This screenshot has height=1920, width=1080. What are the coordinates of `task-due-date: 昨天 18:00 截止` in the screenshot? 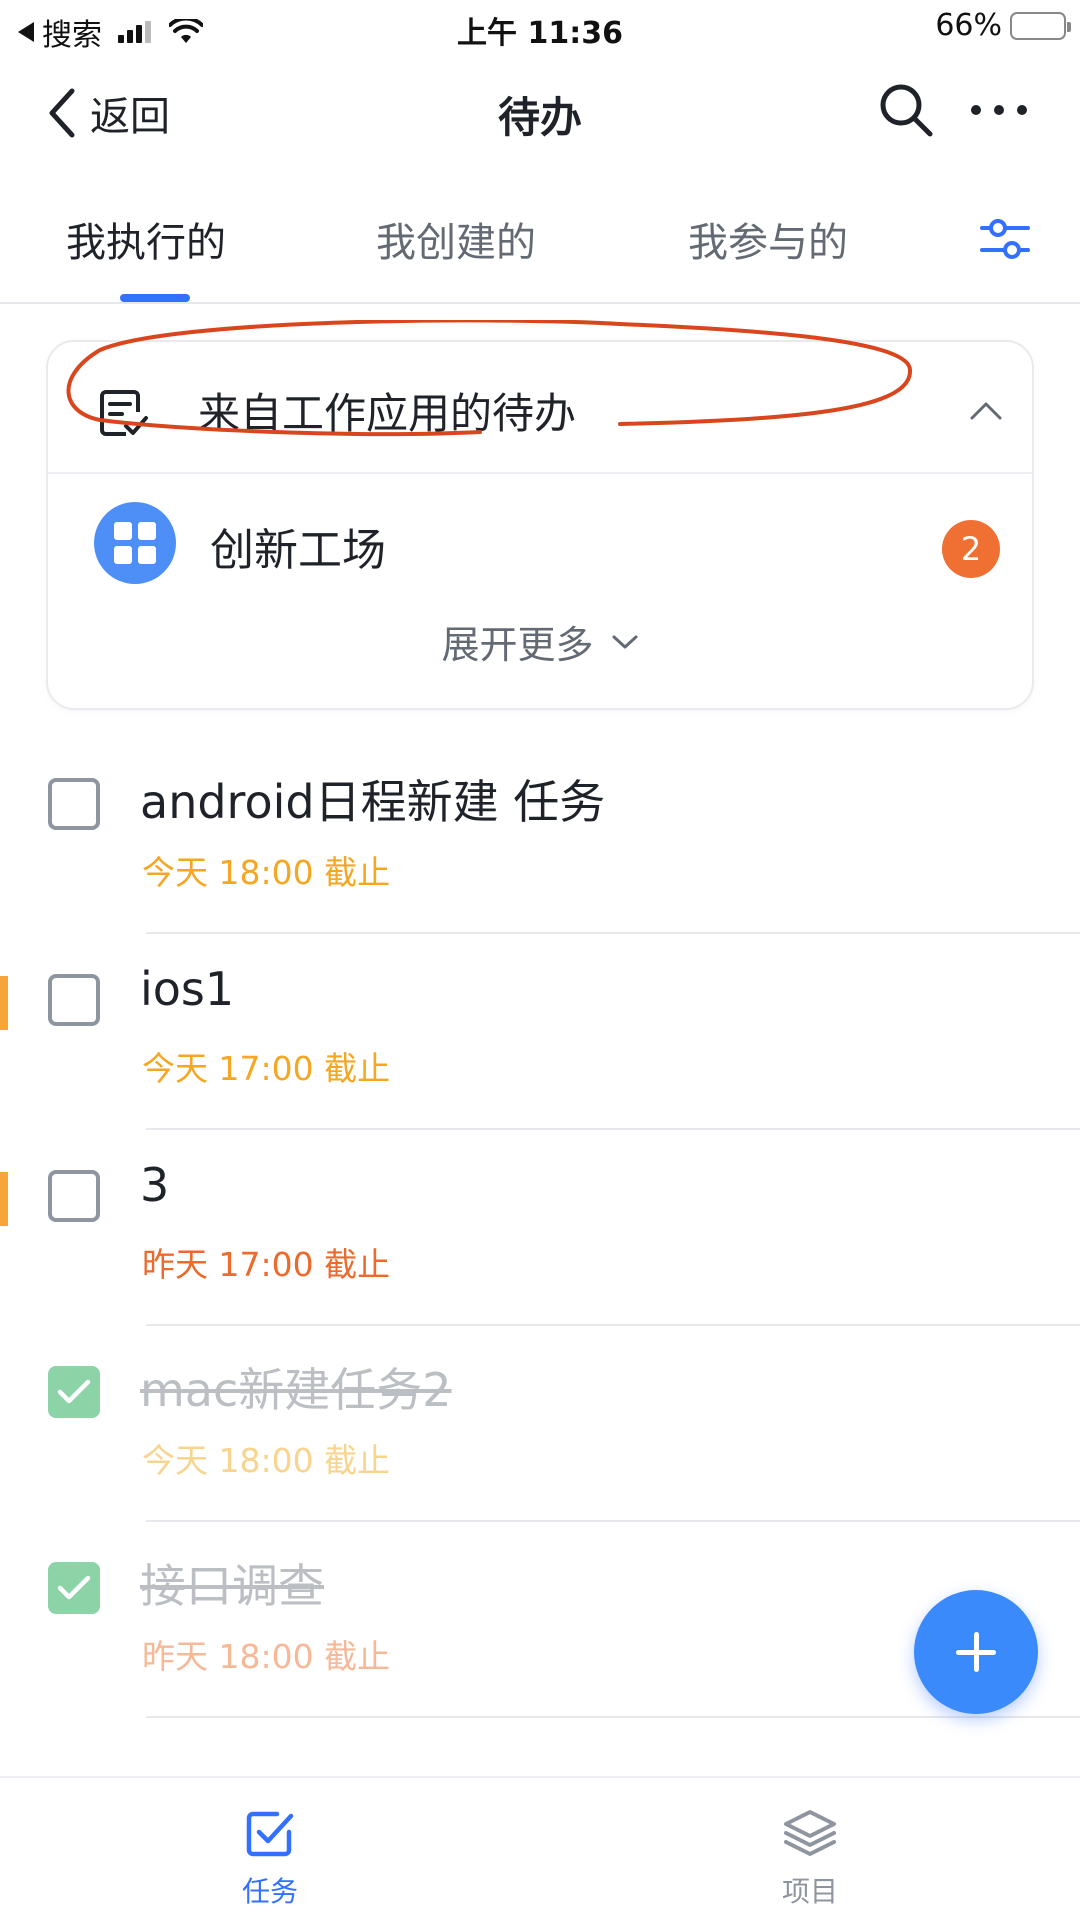 It's located at (266, 1656).